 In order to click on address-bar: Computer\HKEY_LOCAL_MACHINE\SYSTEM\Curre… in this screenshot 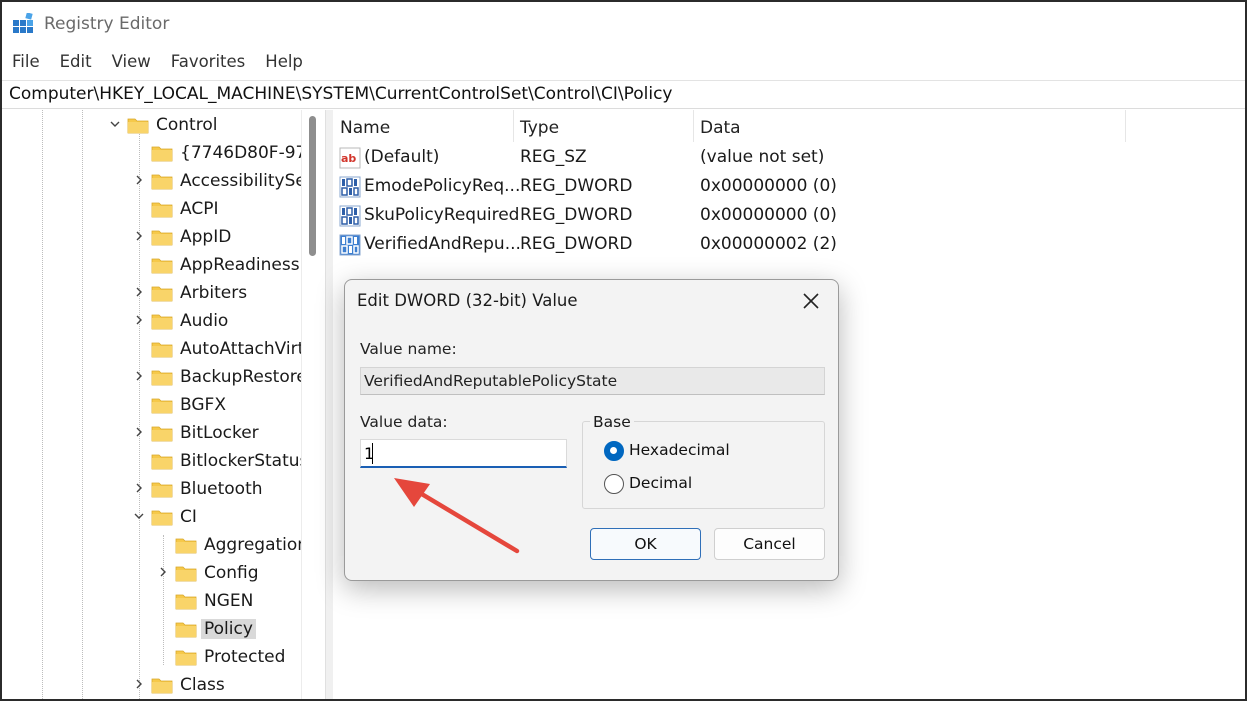, I will do `click(623, 94)`.